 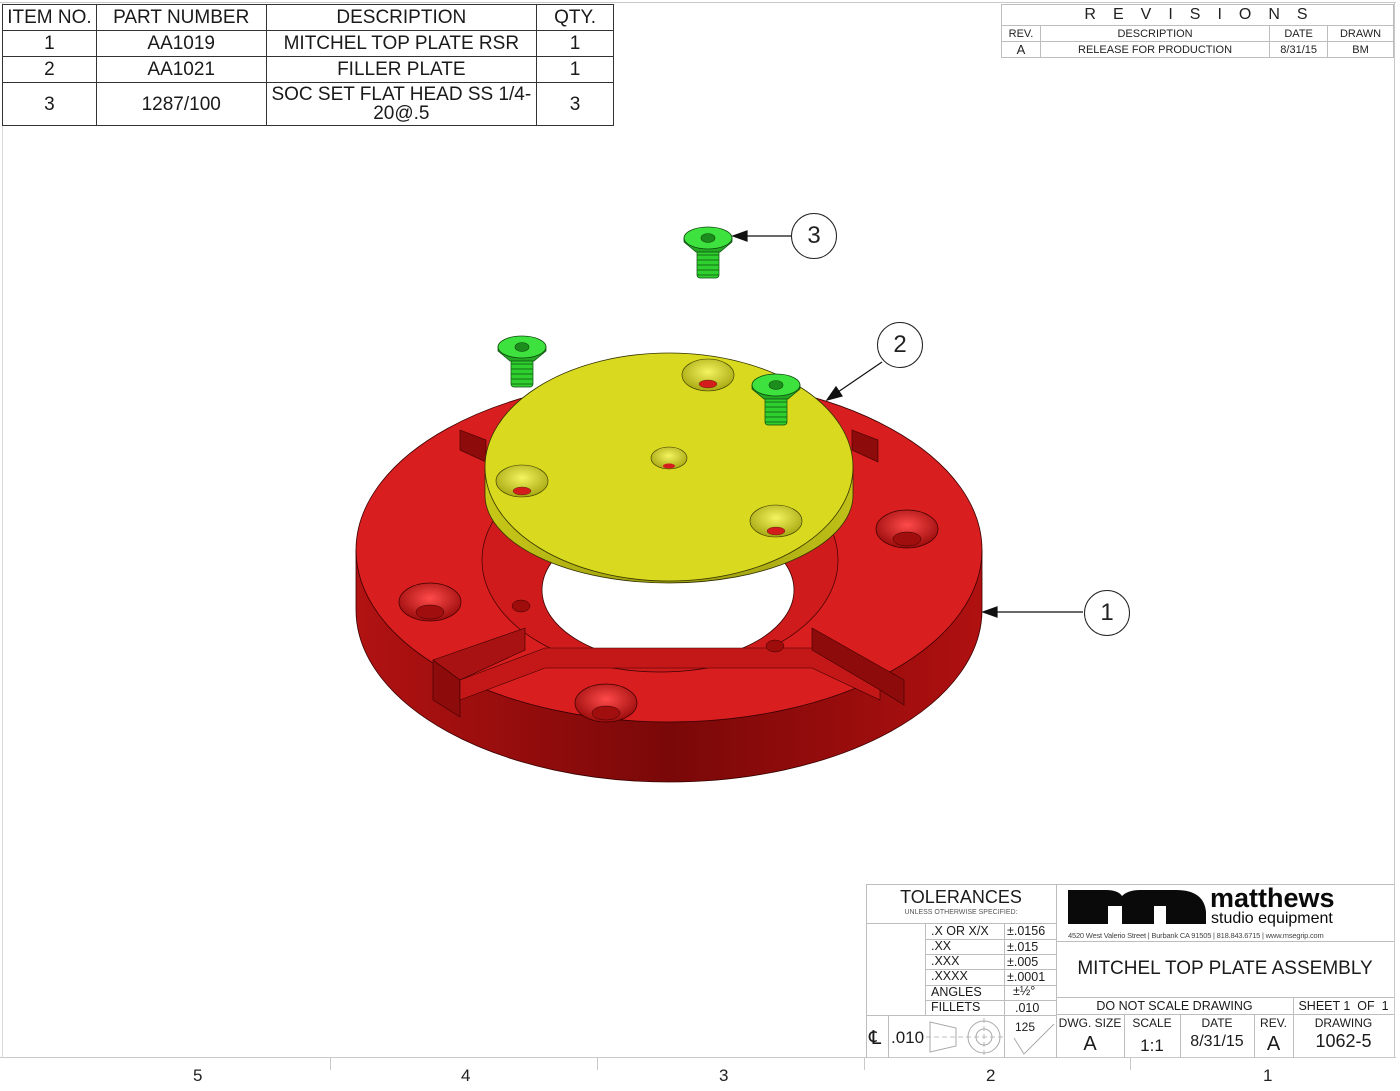 I want to click on tolerance-value: ±.015, so click(x=1023, y=947).